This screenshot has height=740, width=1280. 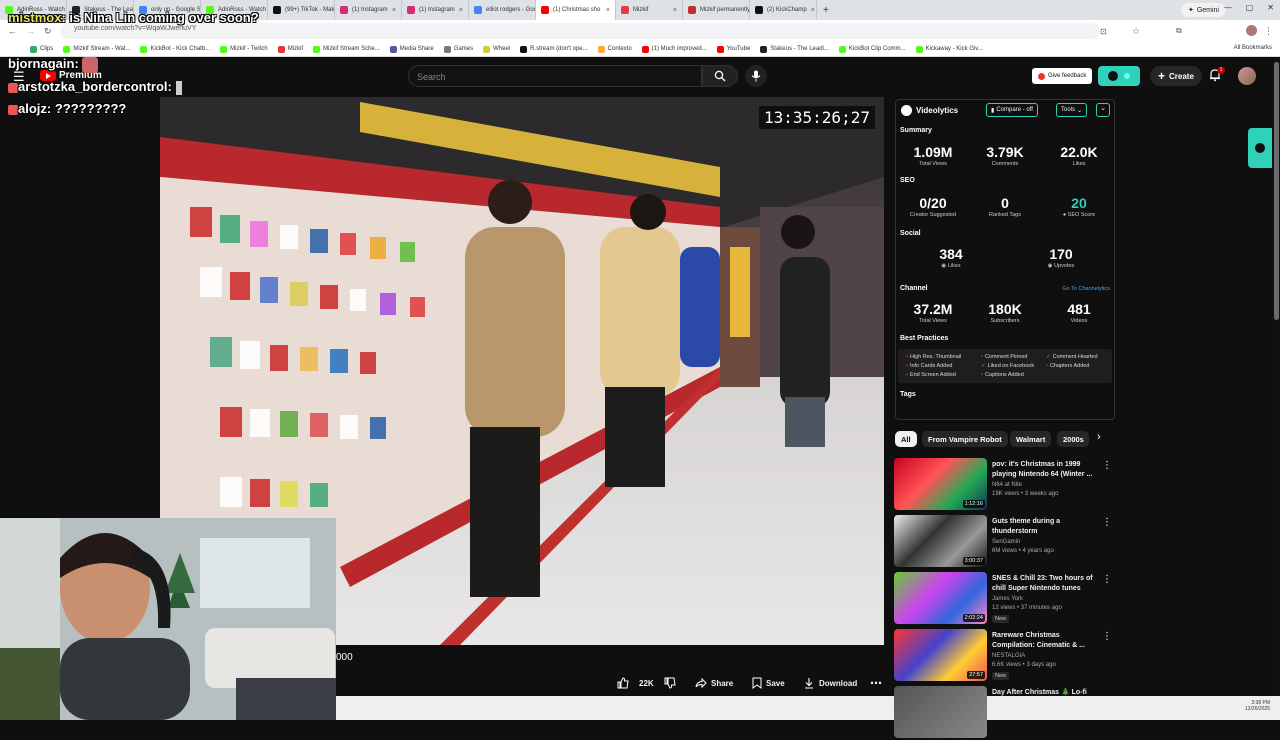 What do you see at coordinates (1276, 191) in the screenshot?
I see `scrollbar-thumb` at bounding box center [1276, 191].